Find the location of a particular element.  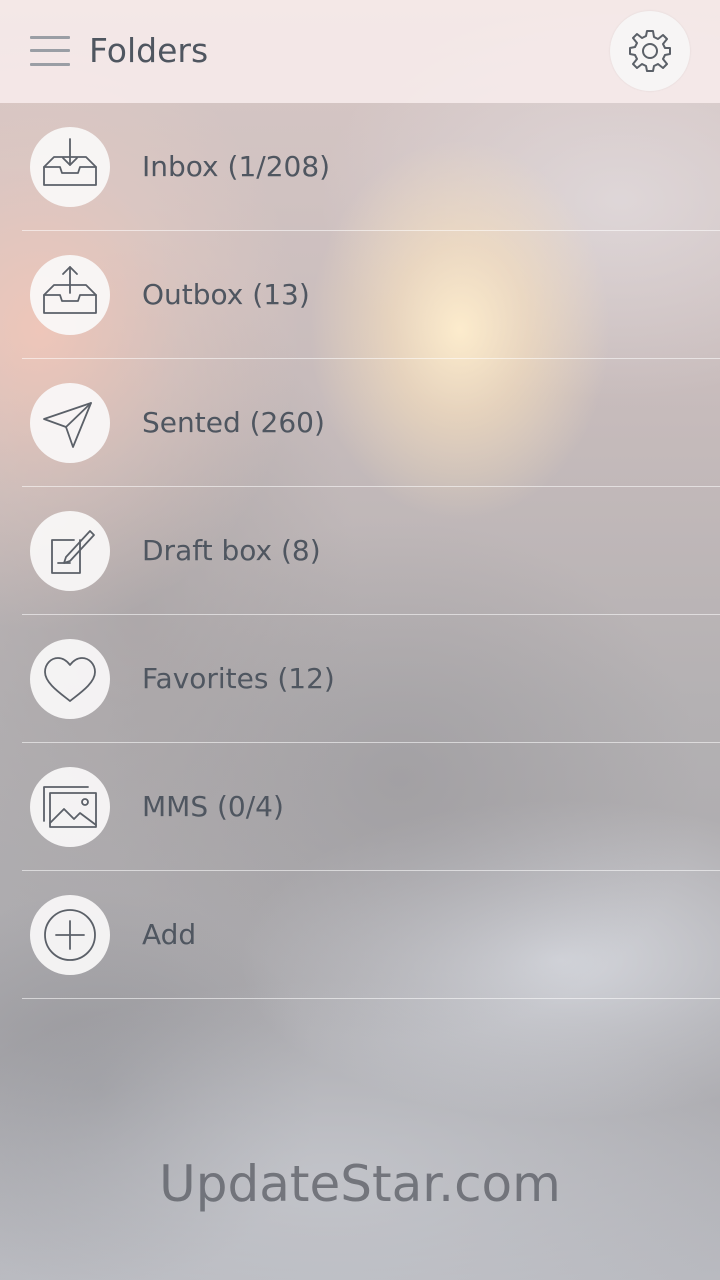

settings-button is located at coordinates (650, 51).